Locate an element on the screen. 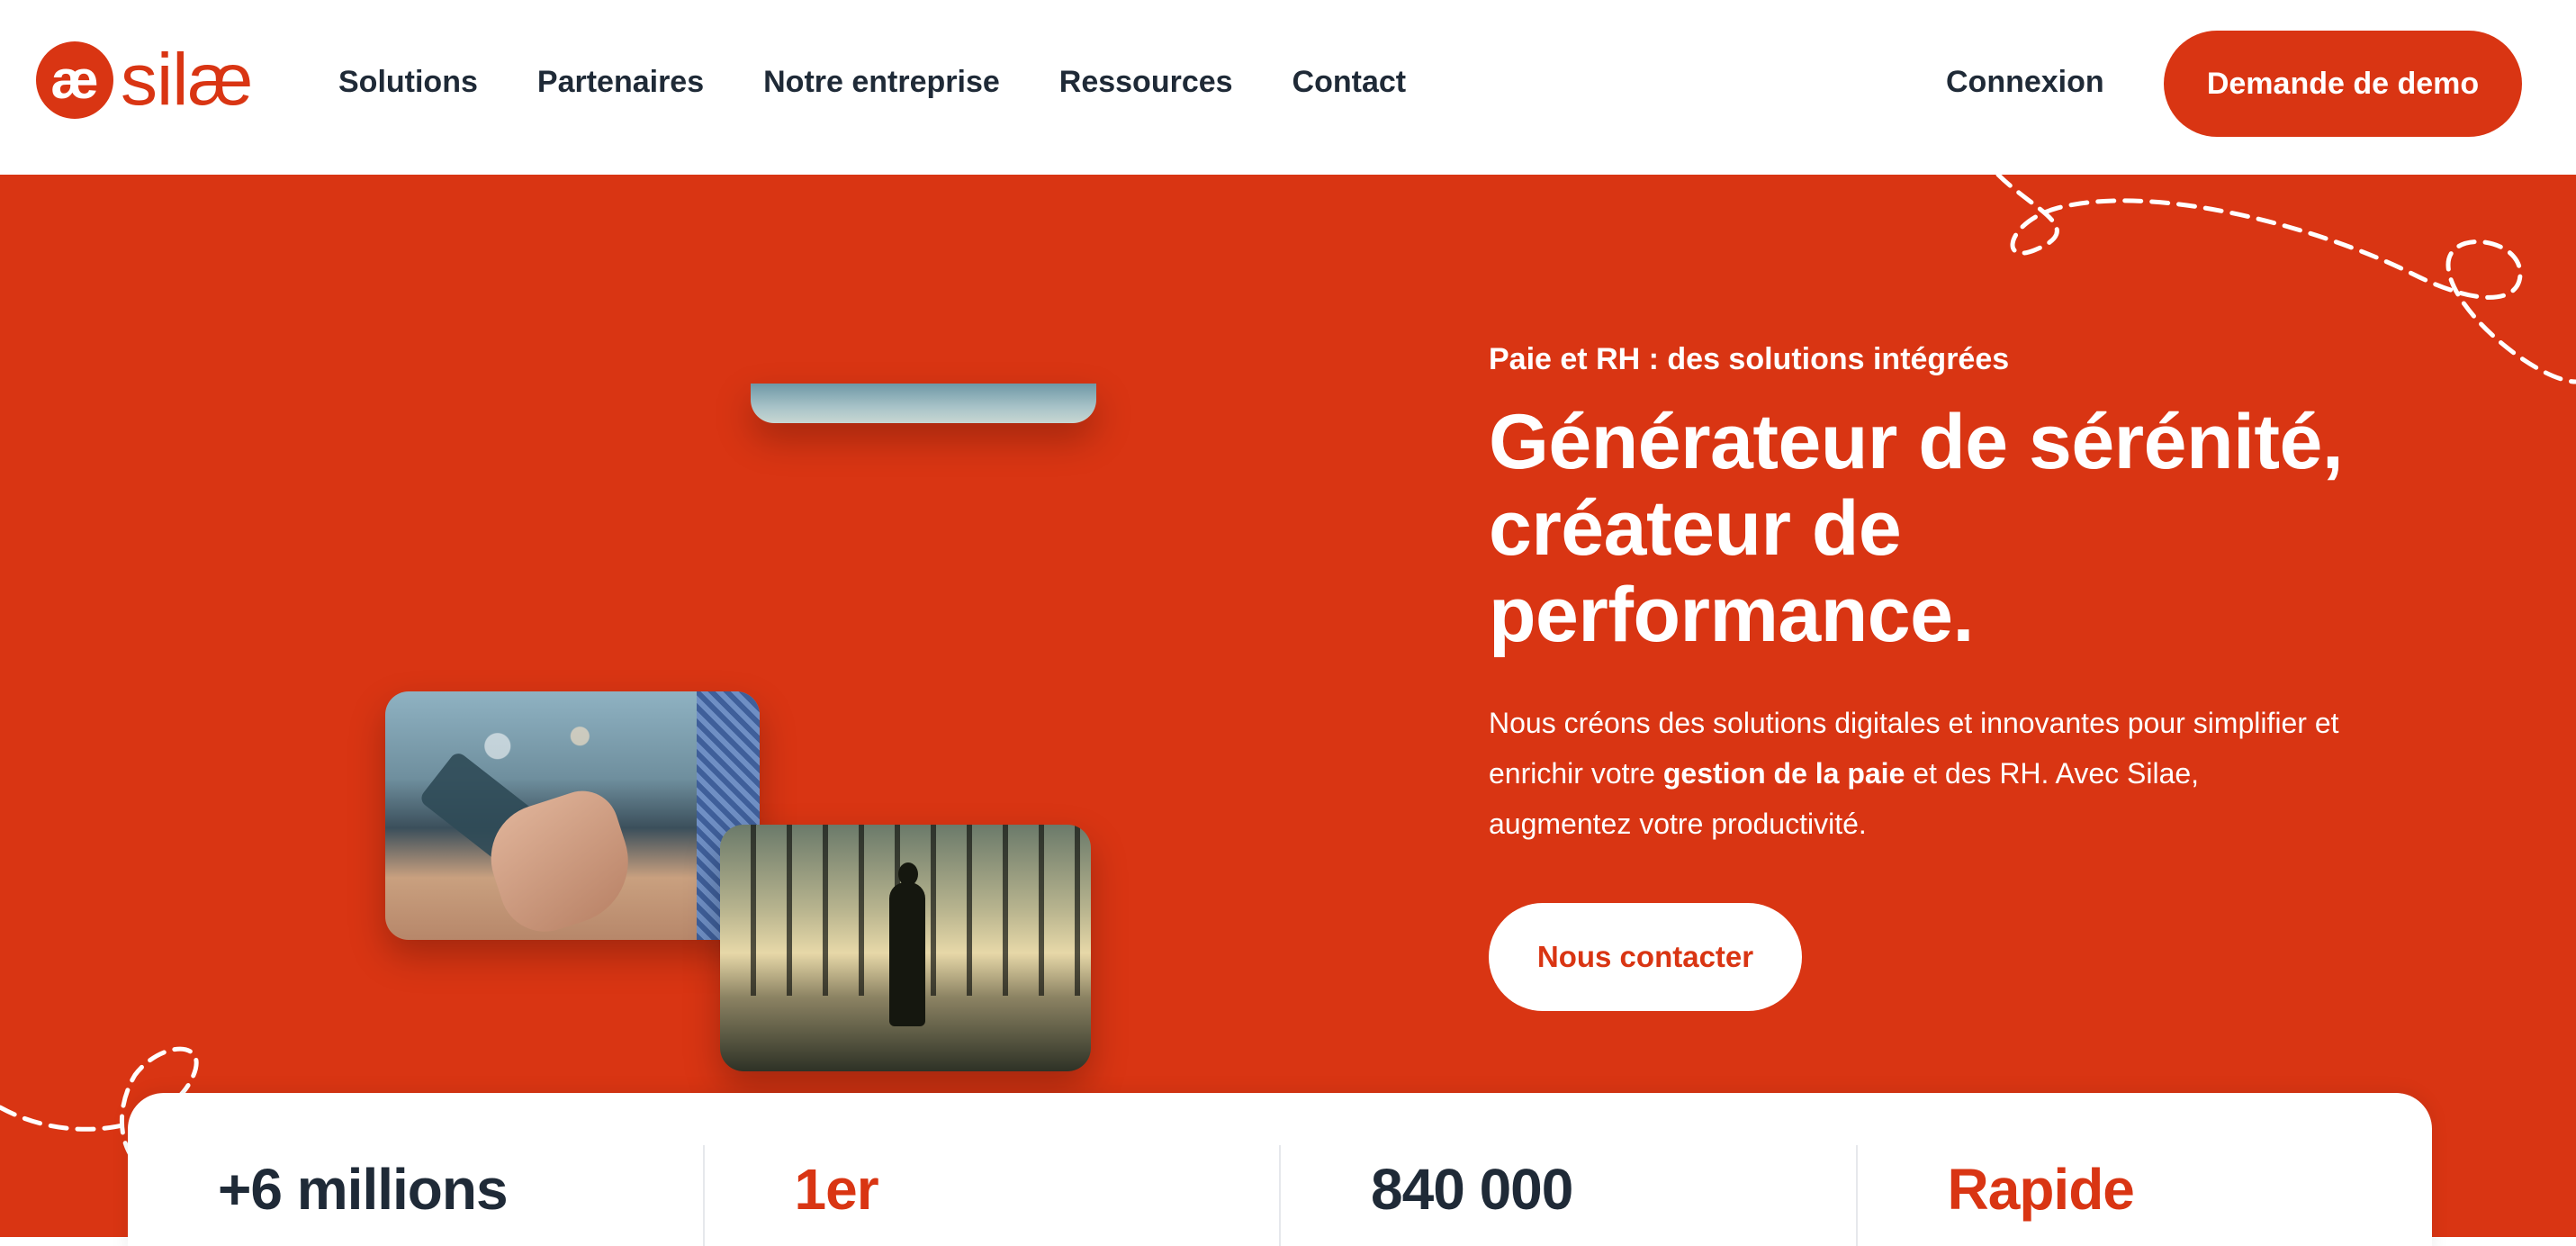 This screenshot has width=2576, height=1246. stat-item: 1er is located at coordinates (991, 1195).